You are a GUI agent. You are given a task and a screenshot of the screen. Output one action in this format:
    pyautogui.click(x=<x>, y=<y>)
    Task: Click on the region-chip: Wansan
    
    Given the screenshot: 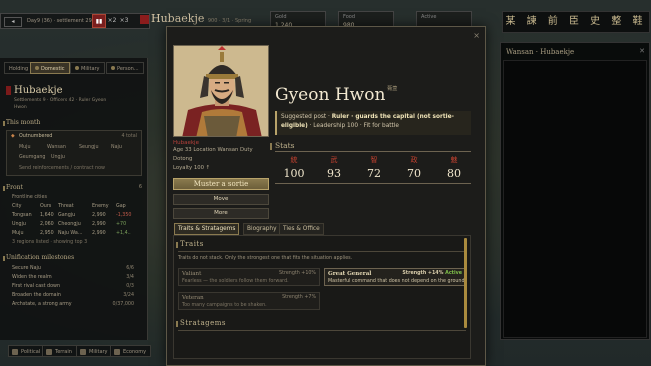 What is the action you would take?
    pyautogui.click(x=56, y=147)
    